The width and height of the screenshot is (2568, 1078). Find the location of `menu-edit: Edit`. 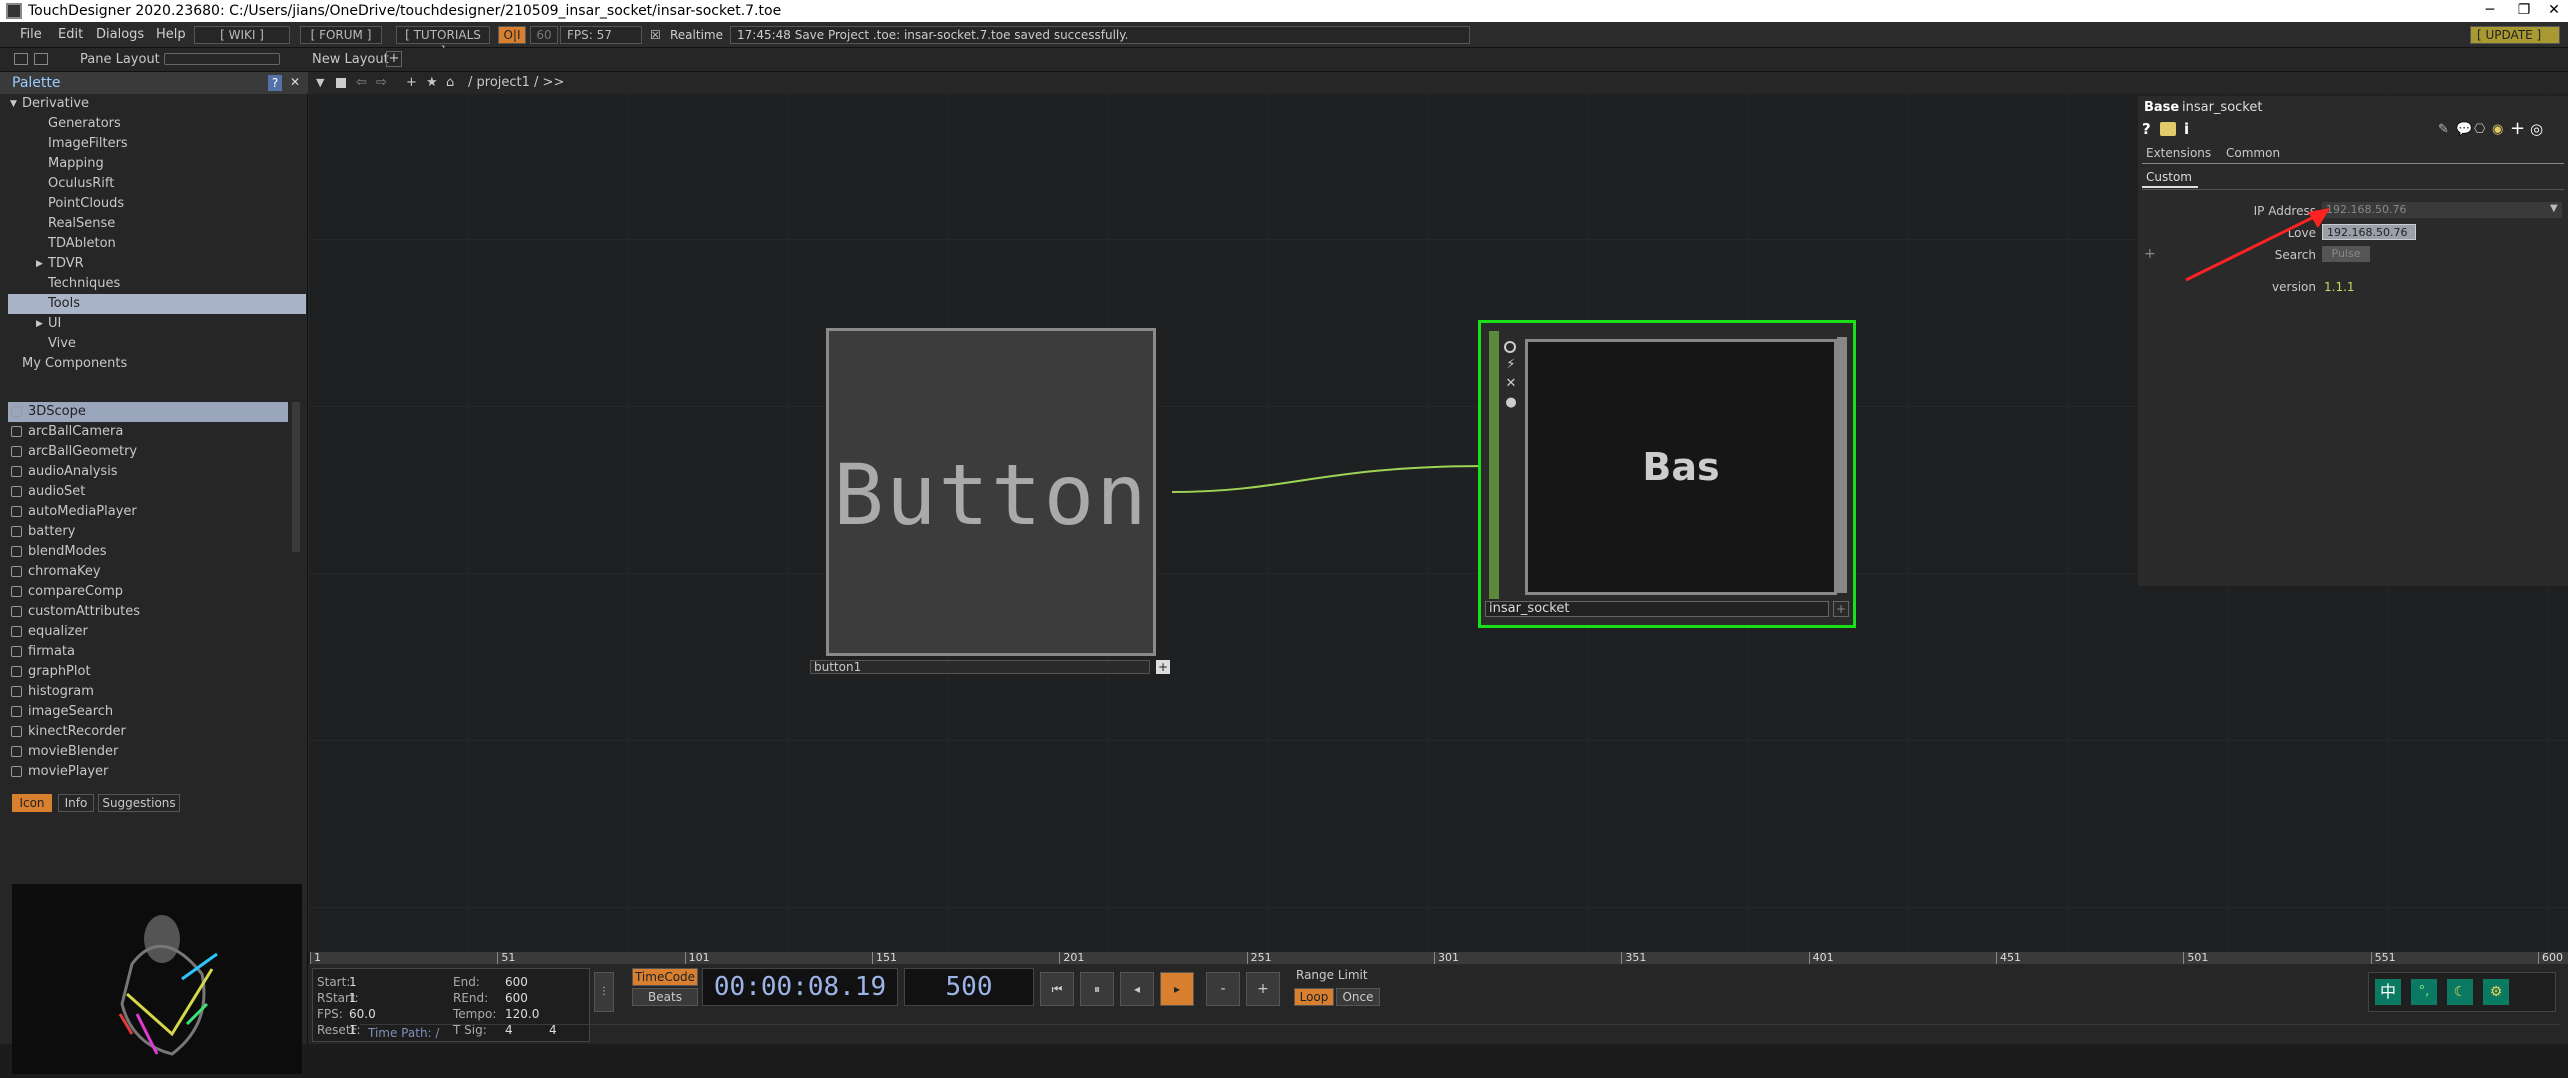

menu-edit: Edit is located at coordinates (70, 35).